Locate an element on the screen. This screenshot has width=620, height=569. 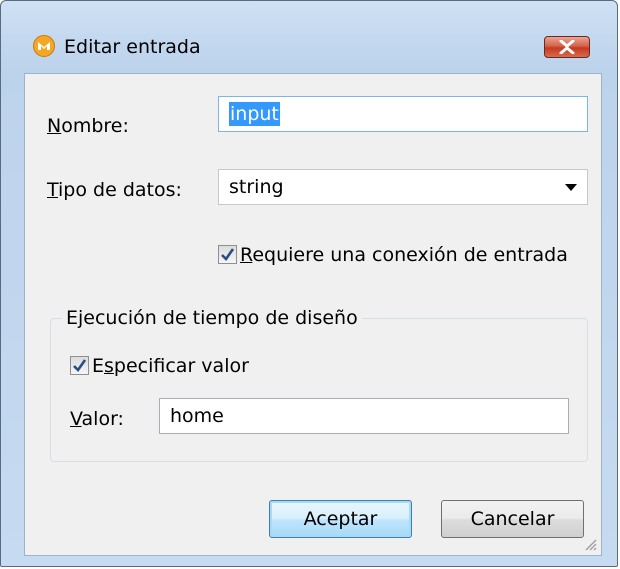
close-button is located at coordinates (567, 47).